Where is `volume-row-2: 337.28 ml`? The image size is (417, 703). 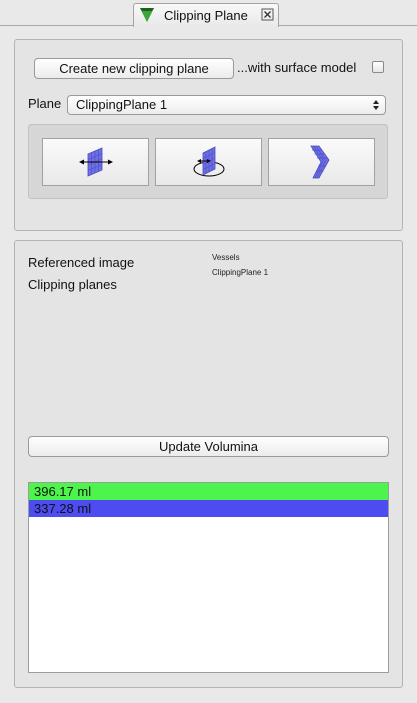
volume-row-2: 337.28 ml is located at coordinates (208, 508).